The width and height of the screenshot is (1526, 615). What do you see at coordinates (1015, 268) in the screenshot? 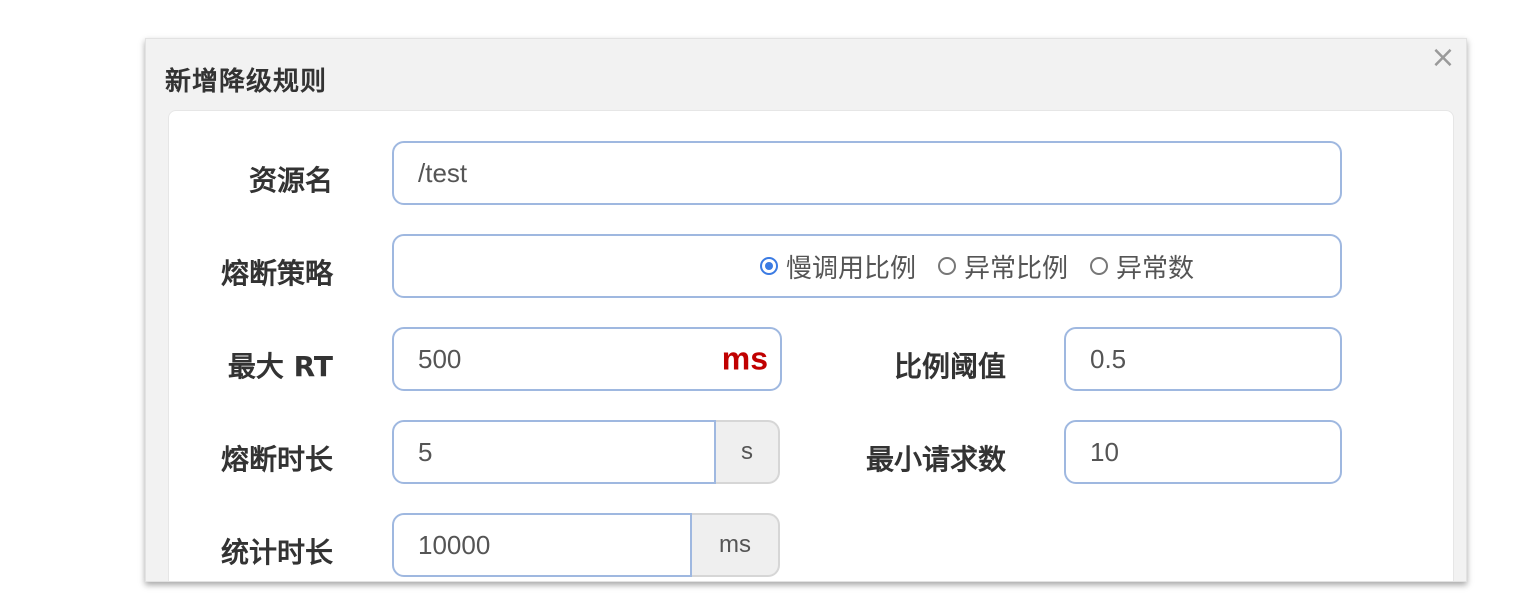
I see `strategy-option-label: 异常比例` at bounding box center [1015, 268].